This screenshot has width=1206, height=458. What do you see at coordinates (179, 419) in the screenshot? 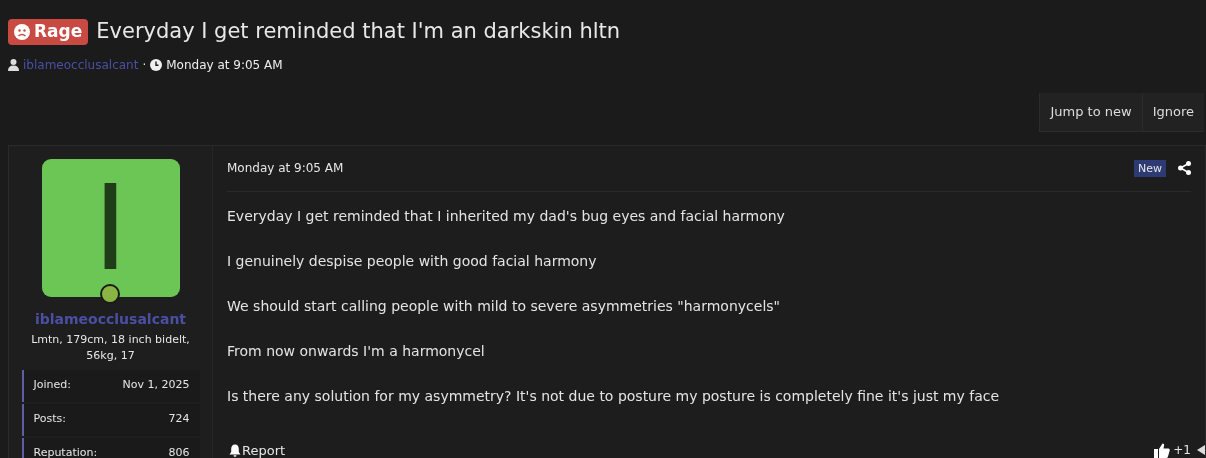
I see `stat-value: 724` at bounding box center [179, 419].